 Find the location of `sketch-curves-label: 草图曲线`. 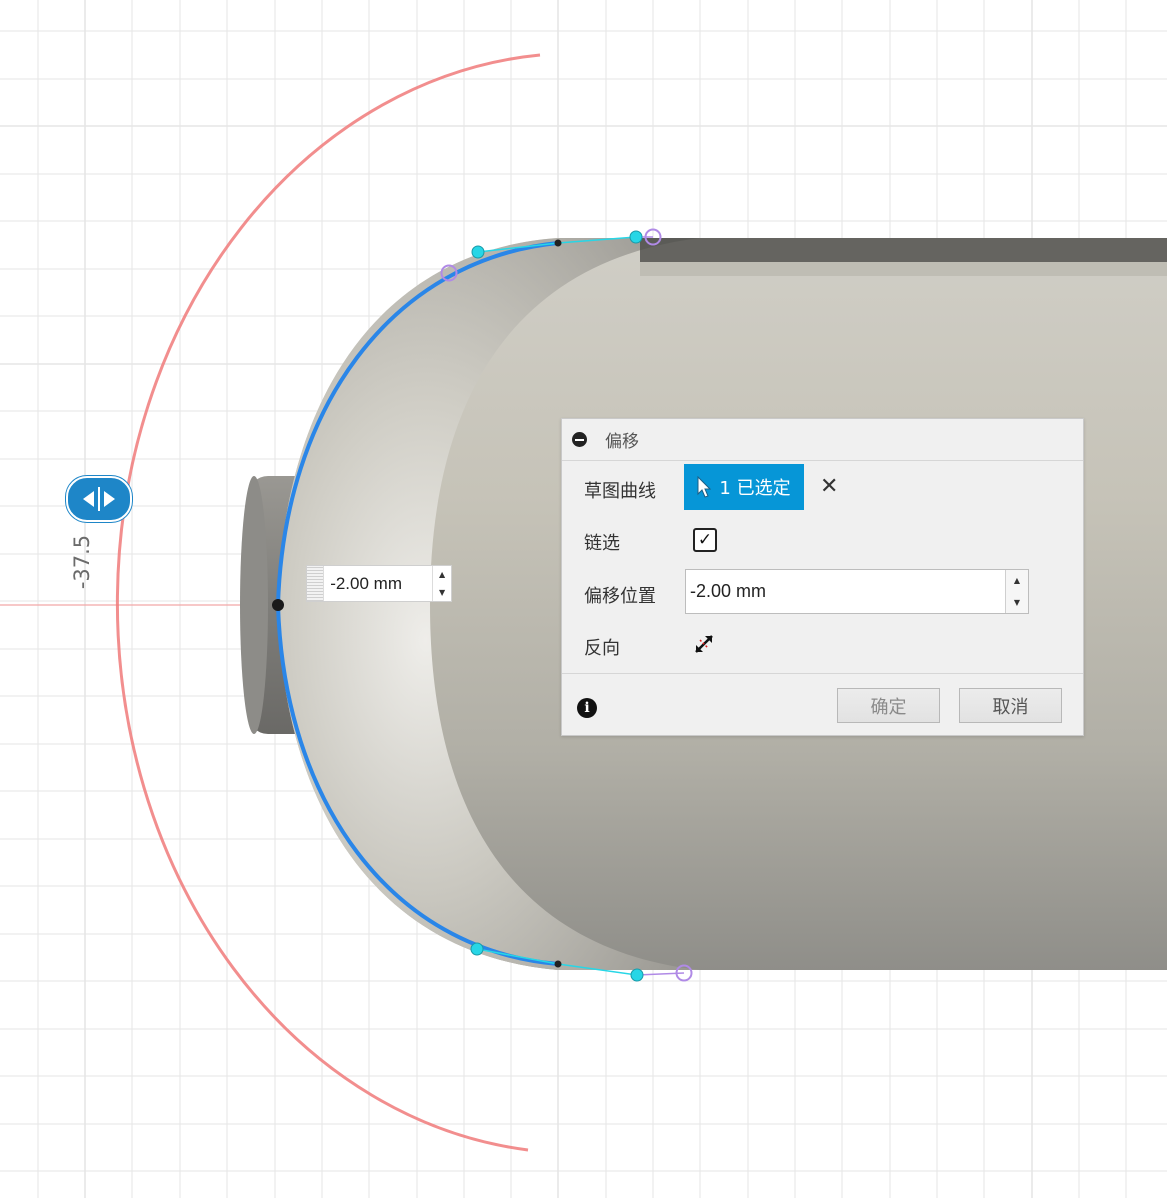

sketch-curves-label: 草图曲线 is located at coordinates (620, 491).